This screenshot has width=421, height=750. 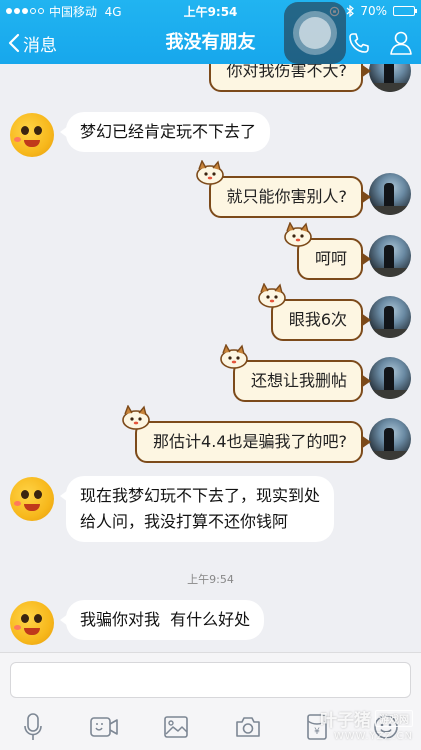 What do you see at coordinates (104, 727) in the screenshot?
I see `video-icon` at bounding box center [104, 727].